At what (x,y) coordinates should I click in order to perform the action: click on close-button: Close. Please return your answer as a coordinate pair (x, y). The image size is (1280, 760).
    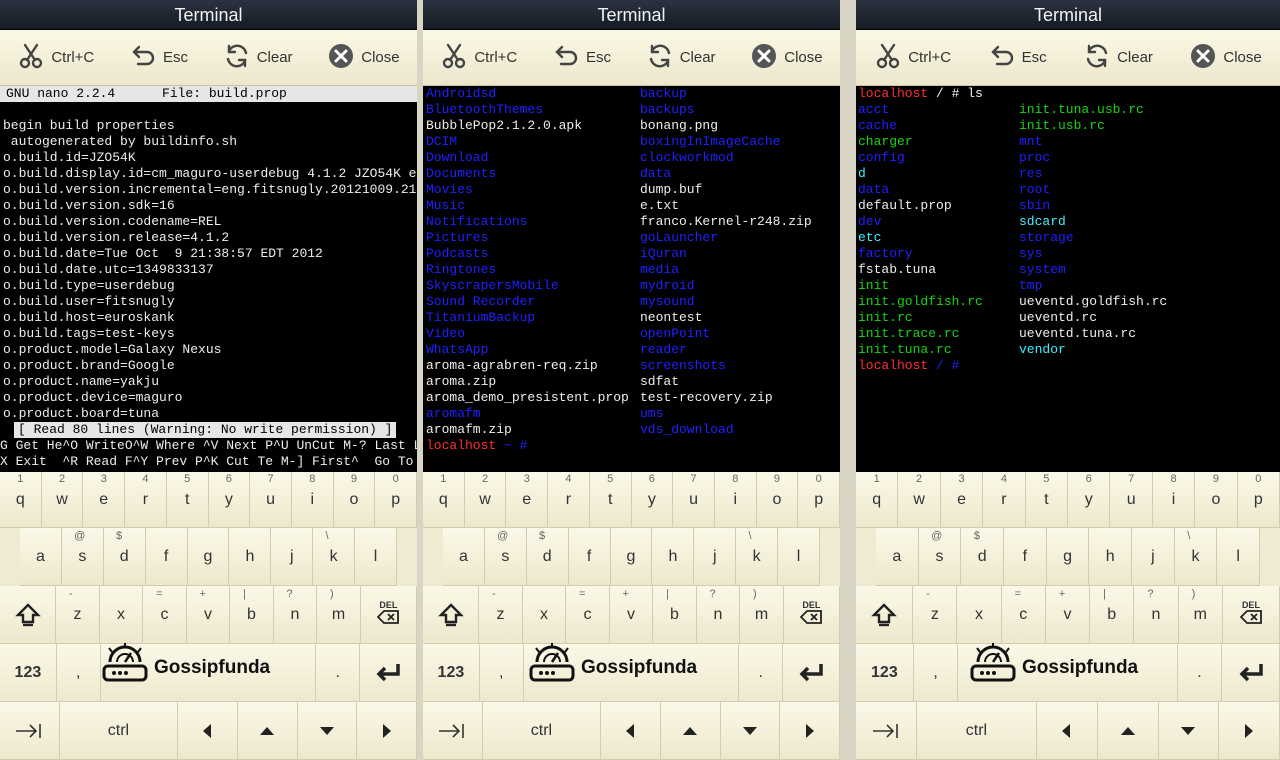
    Looking at the image, I should click on (1225, 58).